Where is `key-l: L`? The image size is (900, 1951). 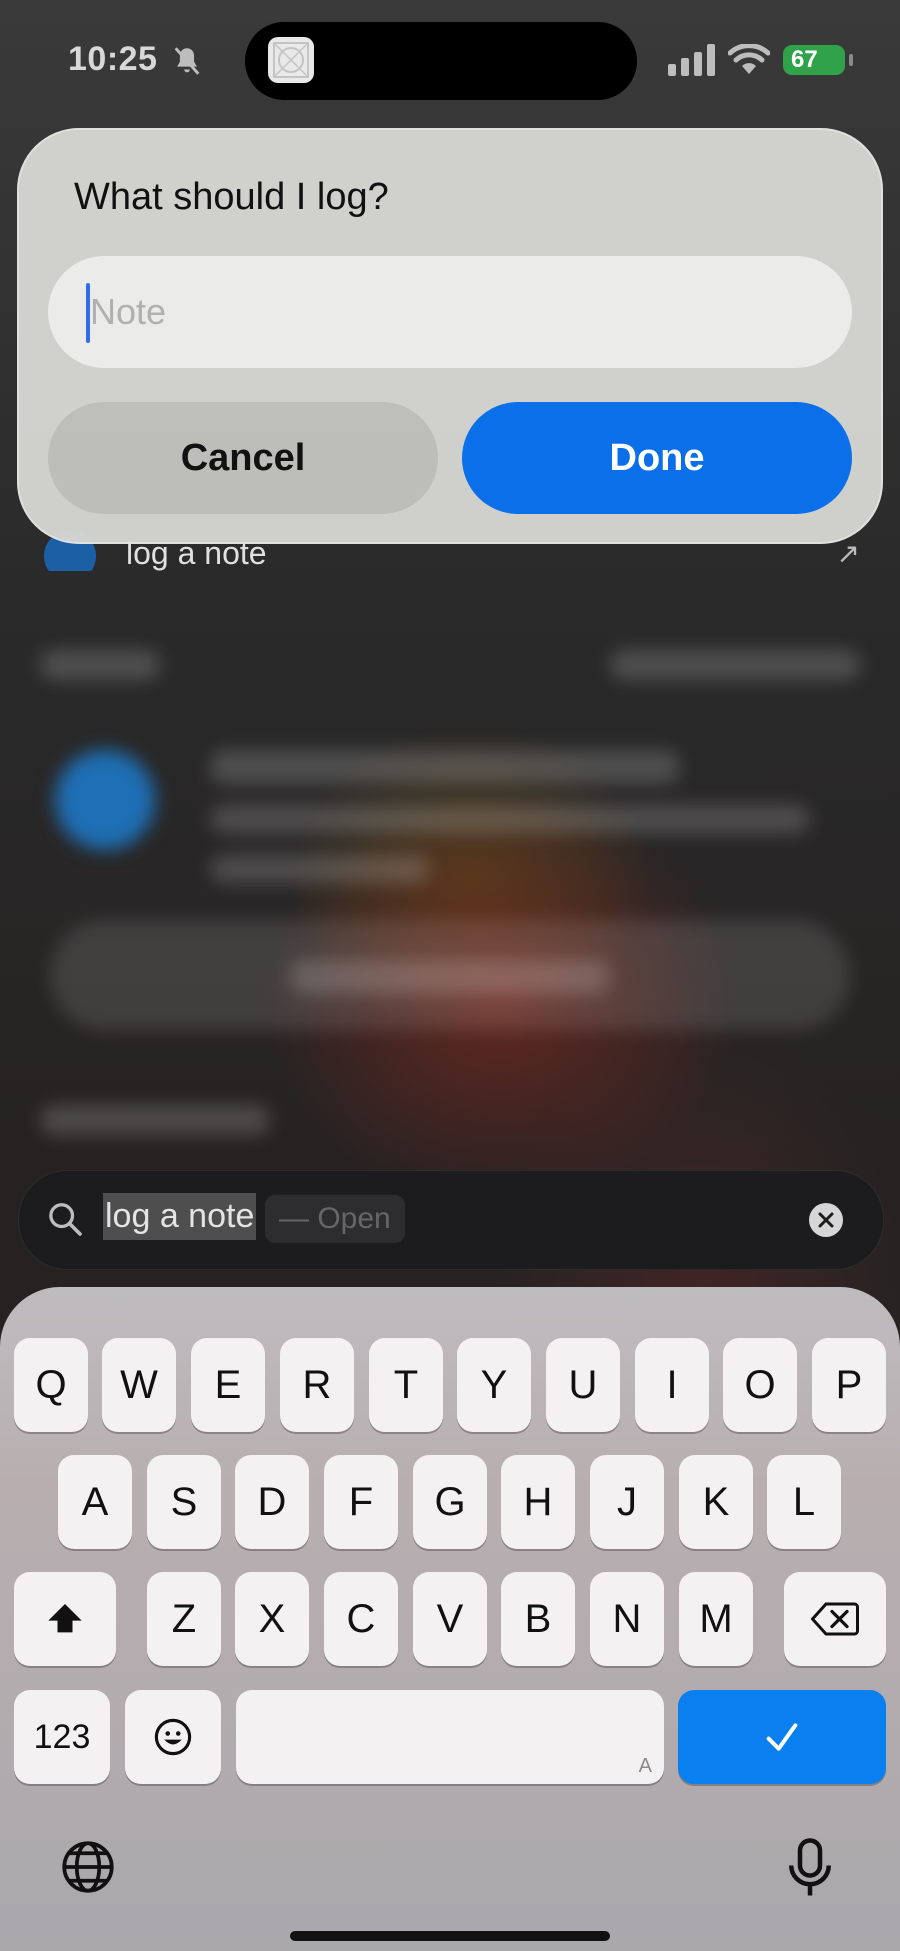
key-l: L is located at coordinates (804, 1502).